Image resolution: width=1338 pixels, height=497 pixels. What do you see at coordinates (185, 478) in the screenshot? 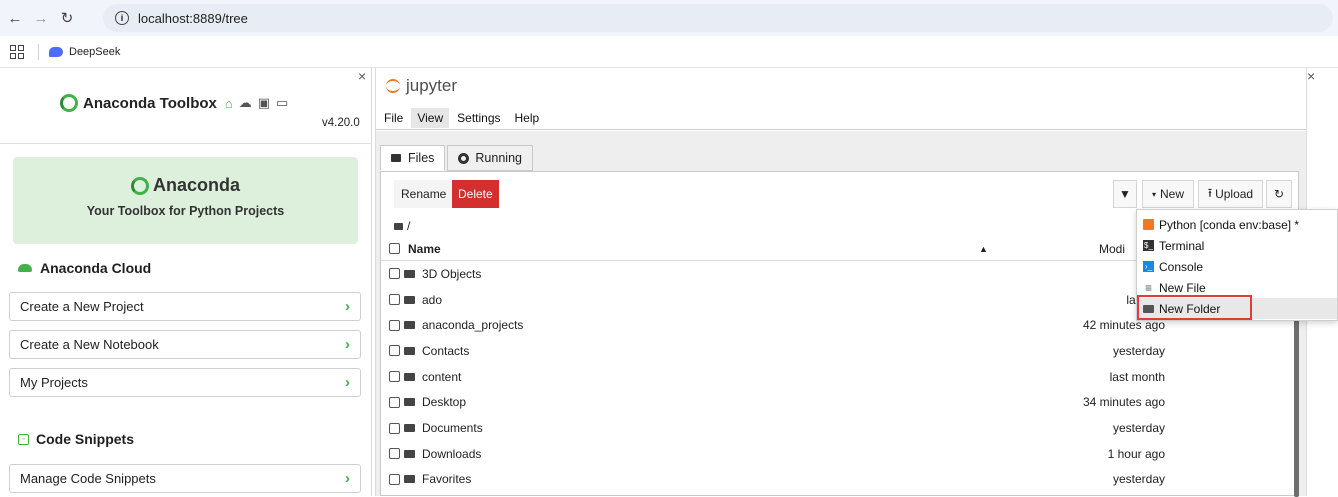
I see `manage-code-snippets-button: Manage Code Snippets ›` at bounding box center [185, 478].